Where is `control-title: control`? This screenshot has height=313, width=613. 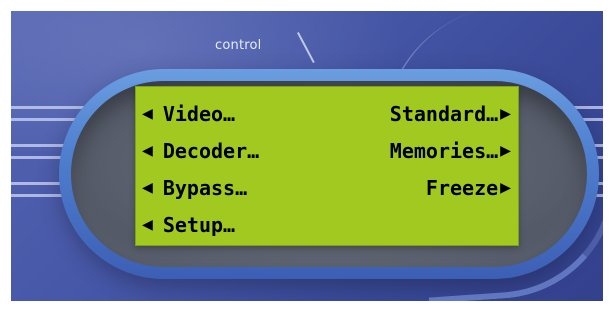 control-title: control is located at coordinates (238, 45).